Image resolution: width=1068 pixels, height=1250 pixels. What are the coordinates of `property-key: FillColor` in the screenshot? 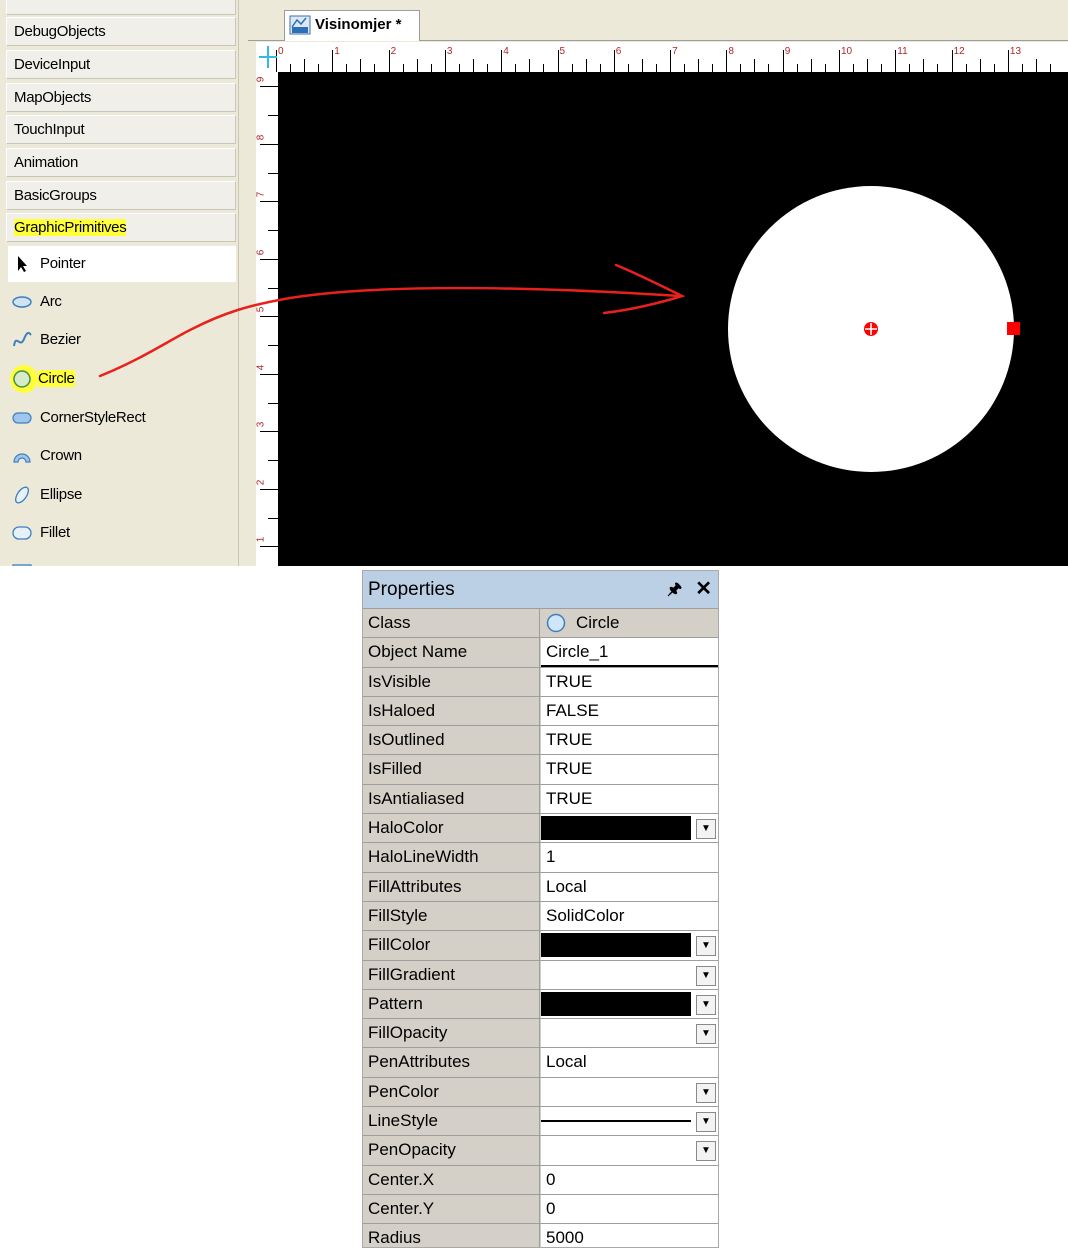 It's located at (451, 945).